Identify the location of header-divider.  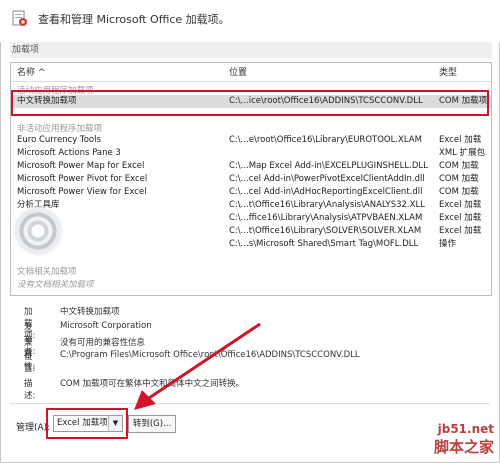
(251, 81).